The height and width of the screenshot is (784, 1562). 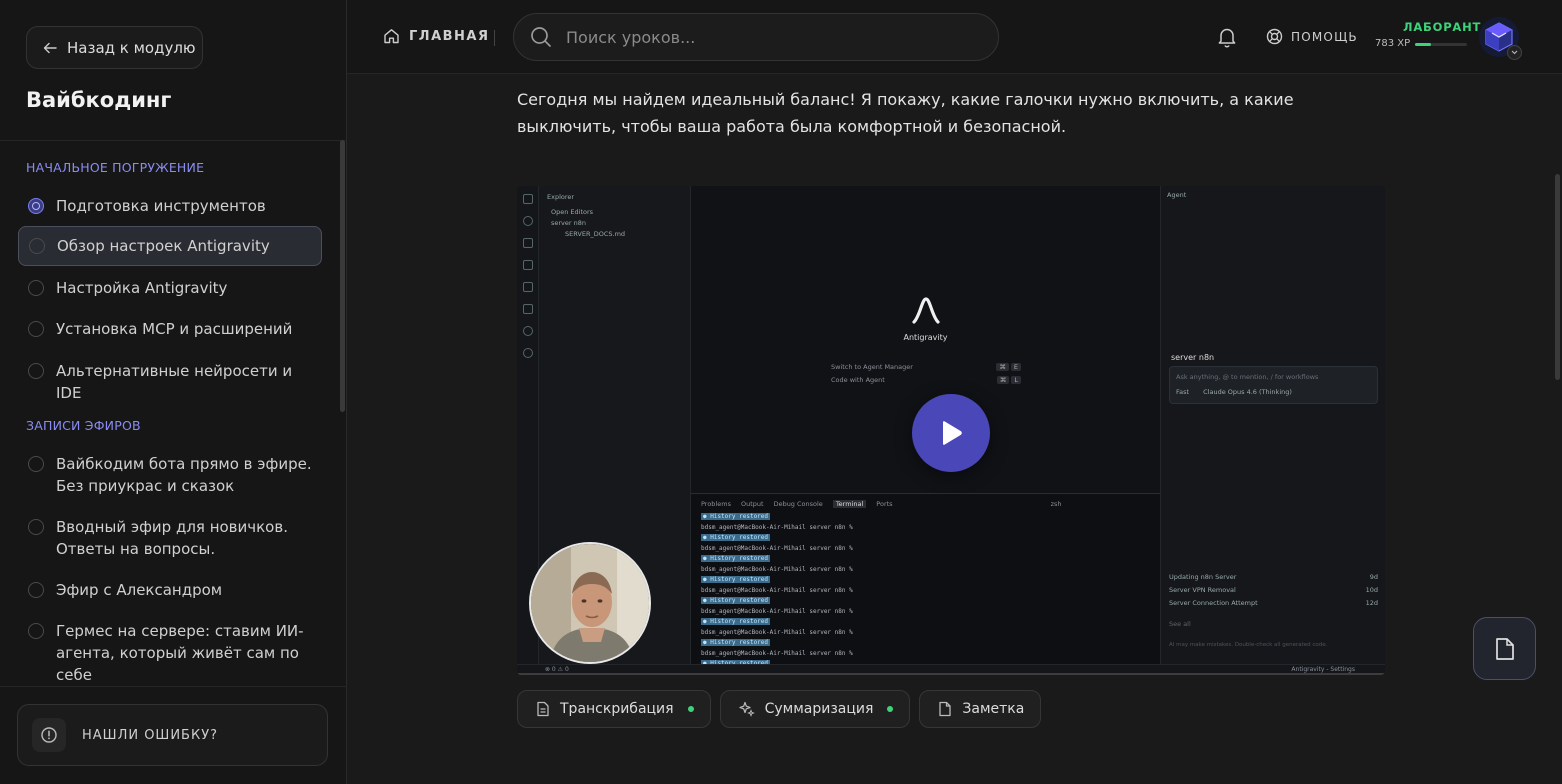 I want to click on agent-see-all: See all, so click(x=1180, y=624).